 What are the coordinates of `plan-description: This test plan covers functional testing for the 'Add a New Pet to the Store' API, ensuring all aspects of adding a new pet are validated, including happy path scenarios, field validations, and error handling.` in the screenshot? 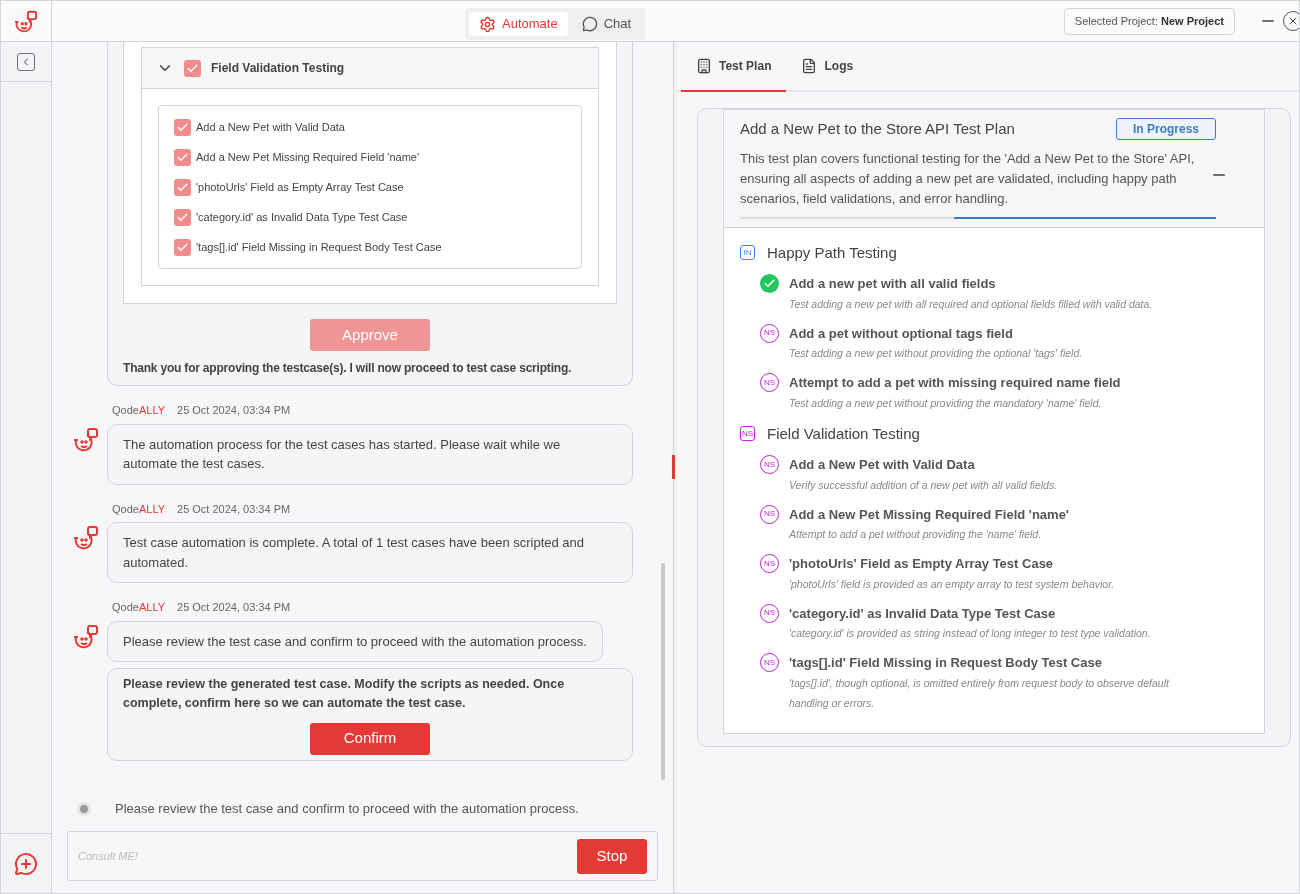 It's located at (968, 178).